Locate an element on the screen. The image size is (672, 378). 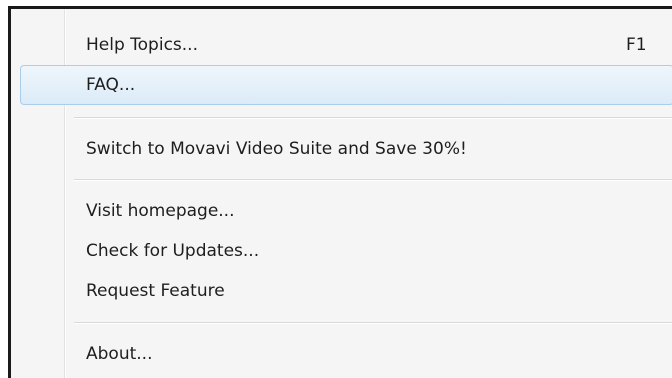
menu-item-help-topics: Help Topics... F1 is located at coordinates (346, 45).